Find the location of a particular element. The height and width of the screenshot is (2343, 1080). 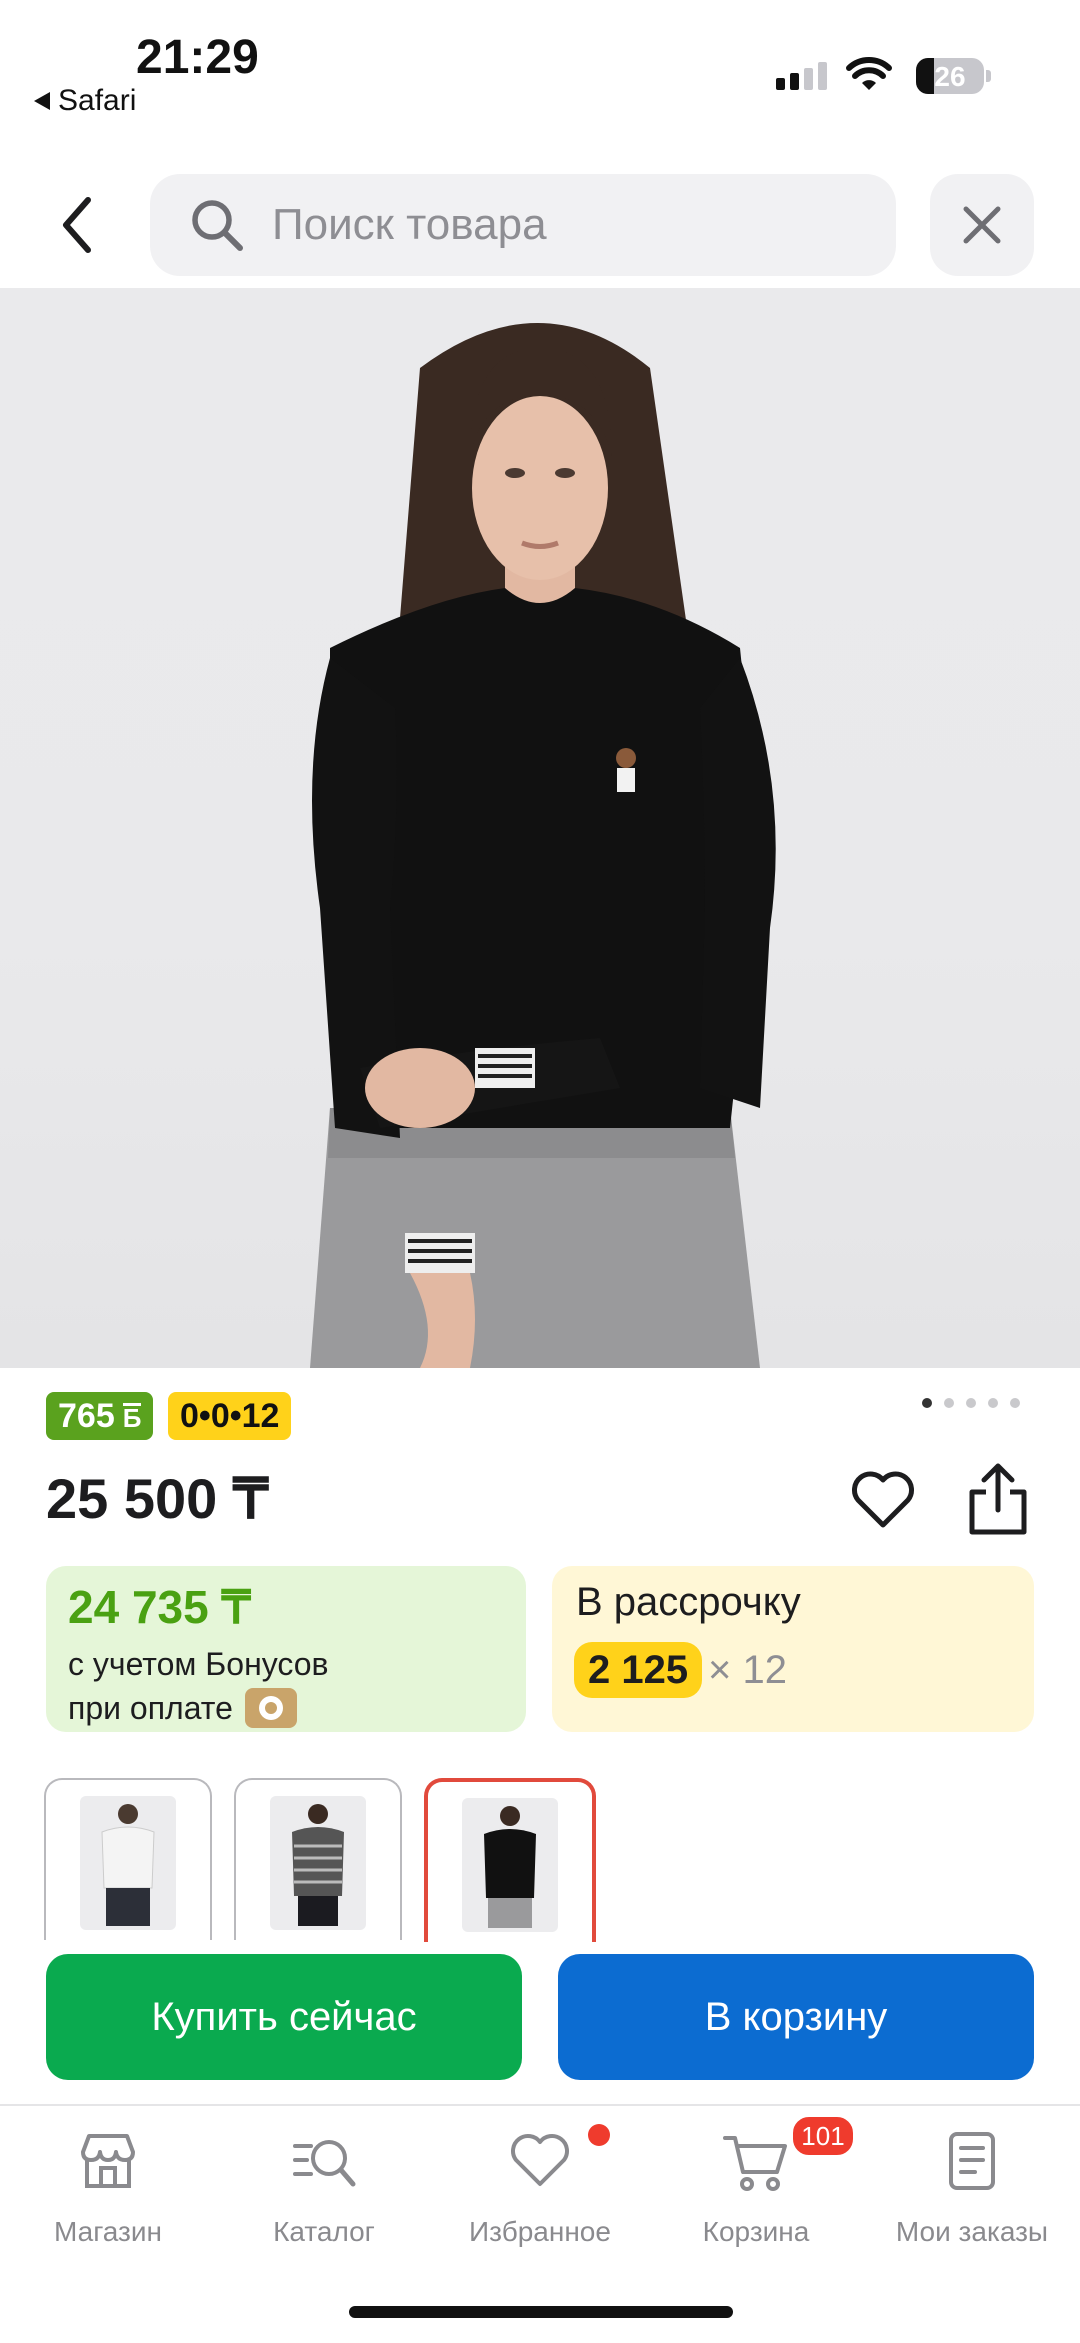

variant-thumb-white is located at coordinates (128, 1859).